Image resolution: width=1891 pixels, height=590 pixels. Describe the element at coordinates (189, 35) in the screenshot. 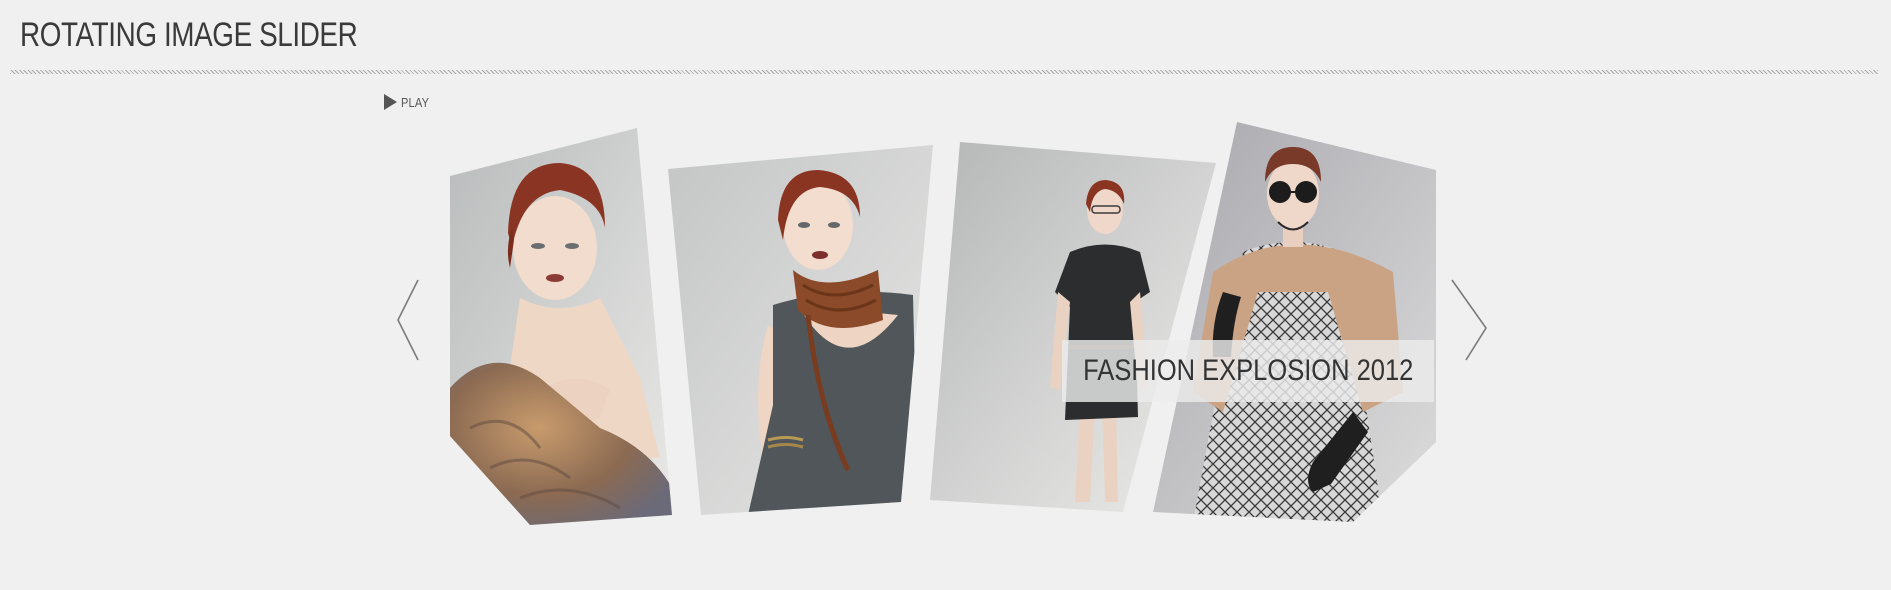

I see `page-title: ROTATING IMAGE SLIDER` at that location.